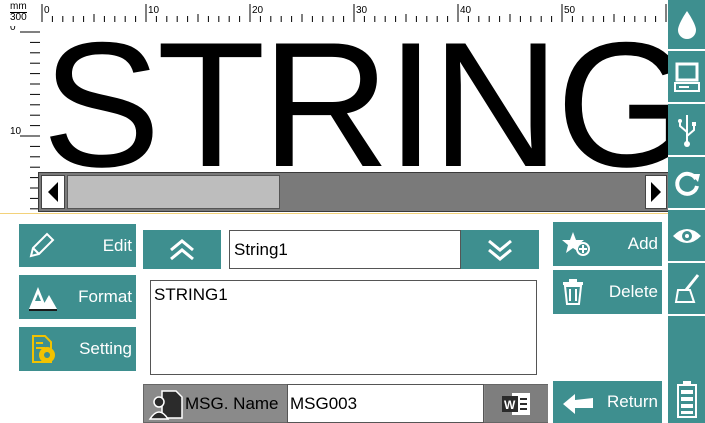 The height and width of the screenshot is (423, 705). I want to click on ruler-label: 0, so click(13, 29).